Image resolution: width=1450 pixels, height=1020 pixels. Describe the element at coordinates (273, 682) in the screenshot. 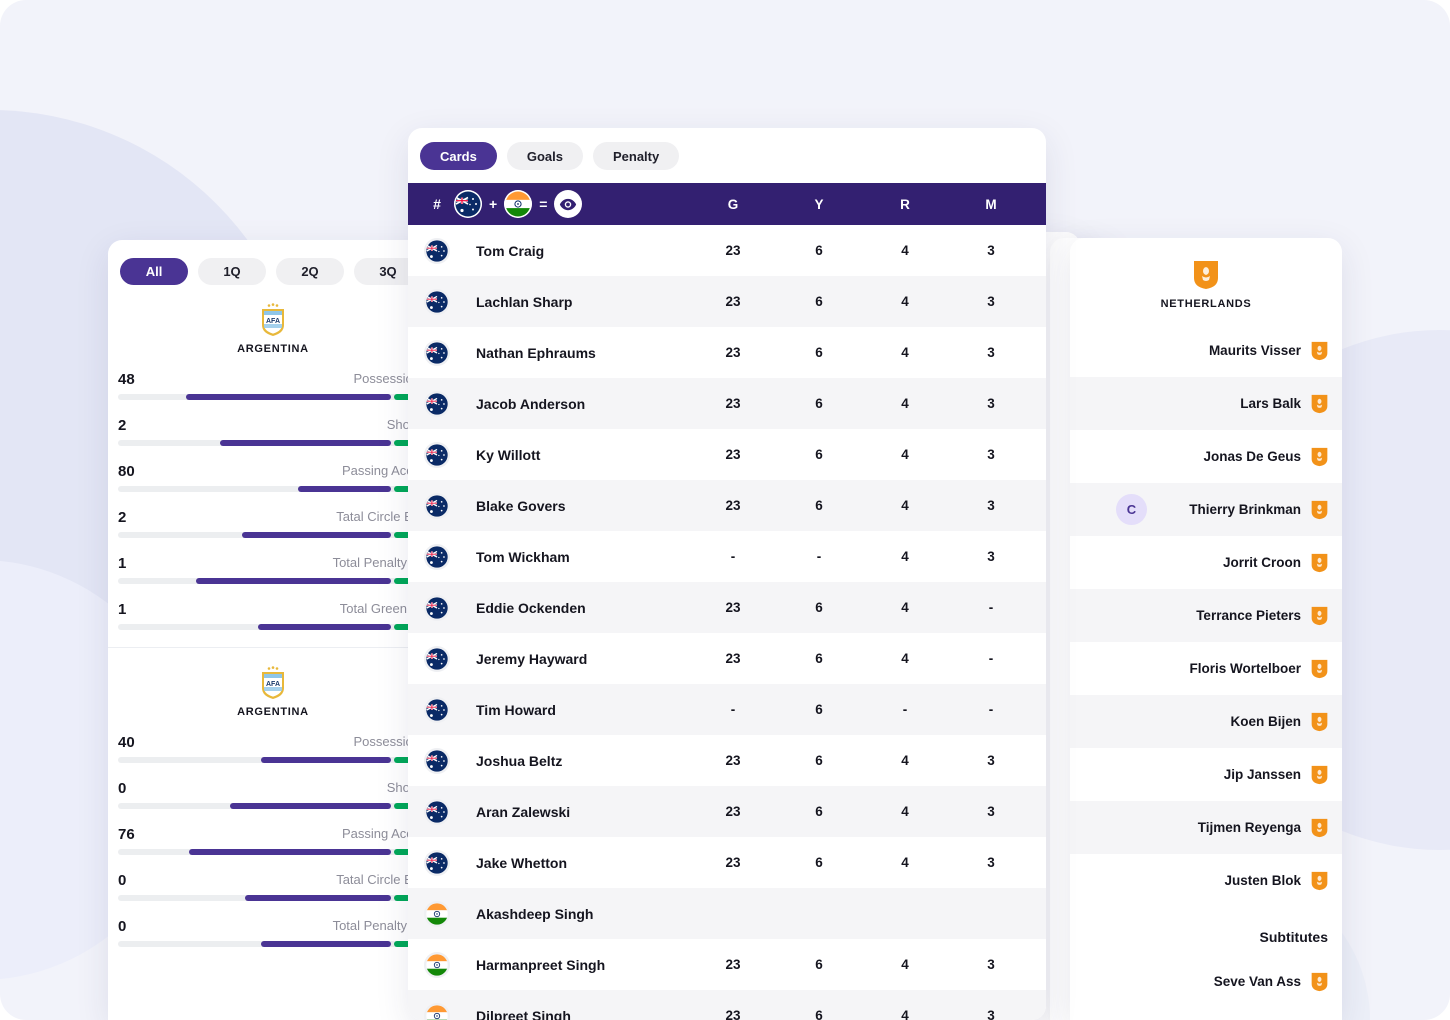

I see `argentina-crest-icon: AFA` at that location.